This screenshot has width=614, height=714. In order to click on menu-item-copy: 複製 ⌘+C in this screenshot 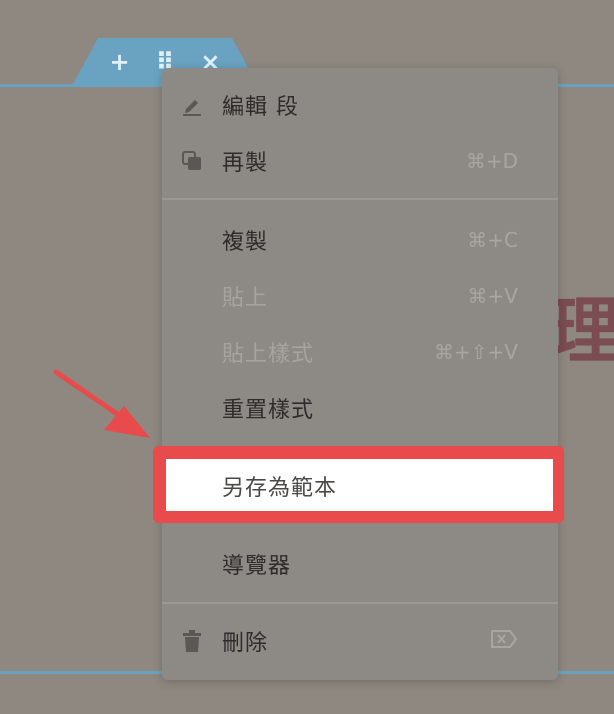, I will do `click(360, 240)`.